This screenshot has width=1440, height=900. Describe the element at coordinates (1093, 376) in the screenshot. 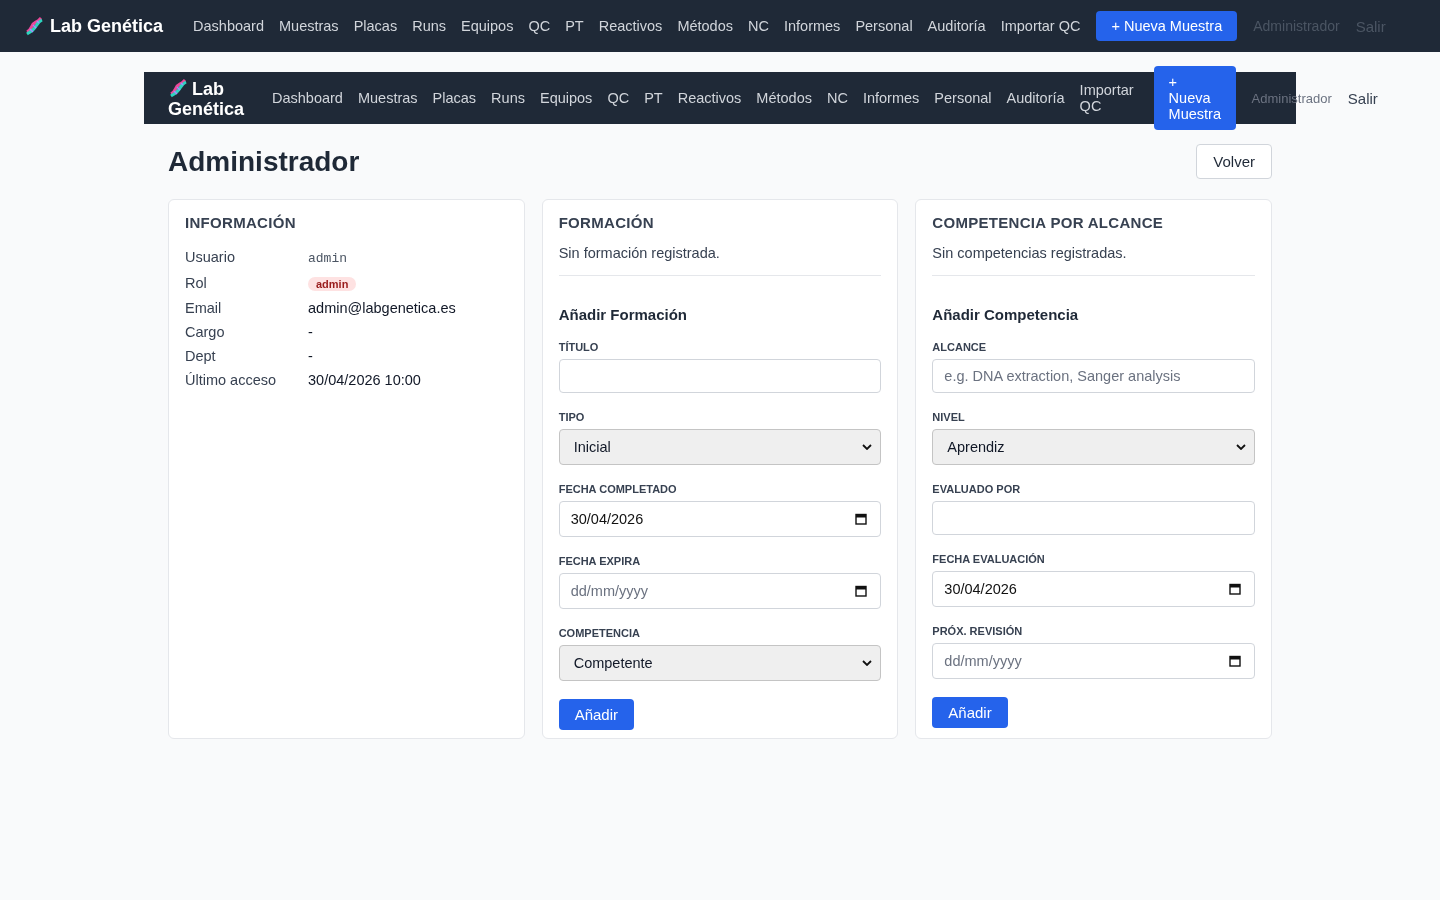

I see `text-field: e.g. DNA extraction, Sanger analysis` at that location.